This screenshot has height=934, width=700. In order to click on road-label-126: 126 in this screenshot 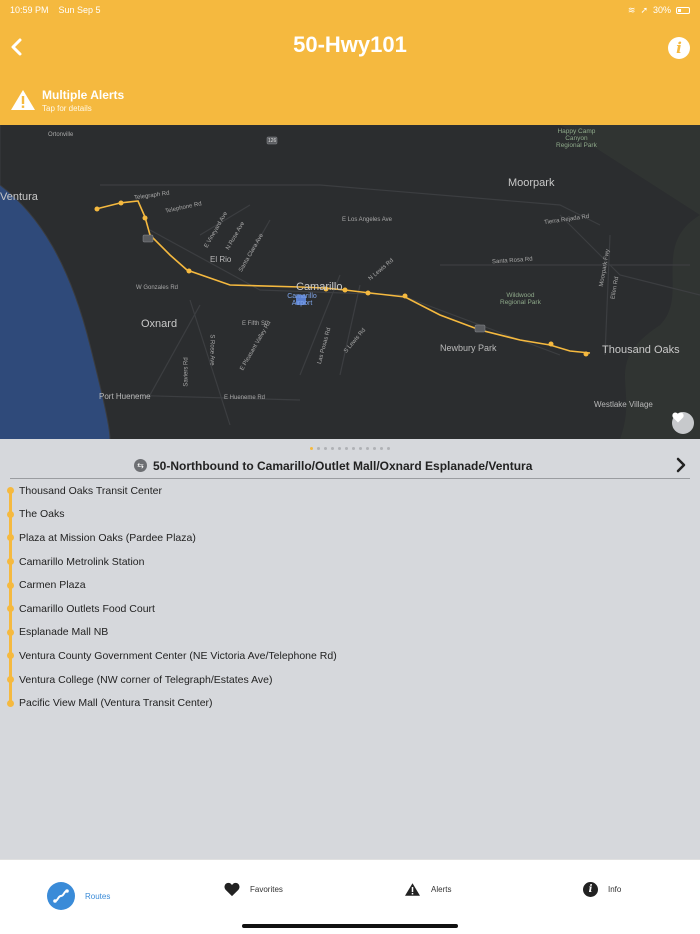, I will do `click(272, 141)`.